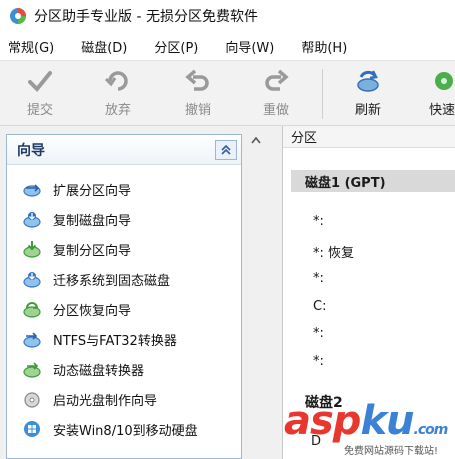 The height and width of the screenshot is (459, 455). I want to click on migrate-os-icon, so click(32, 280).